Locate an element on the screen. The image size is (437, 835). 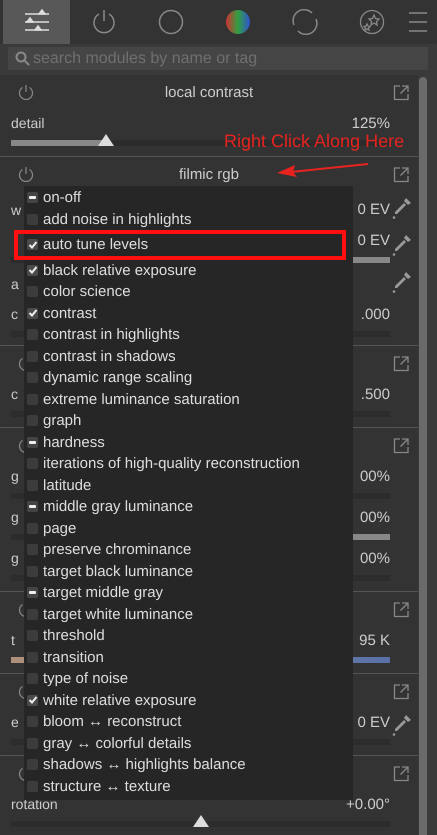
menu-item: threshold is located at coordinates (188, 635).